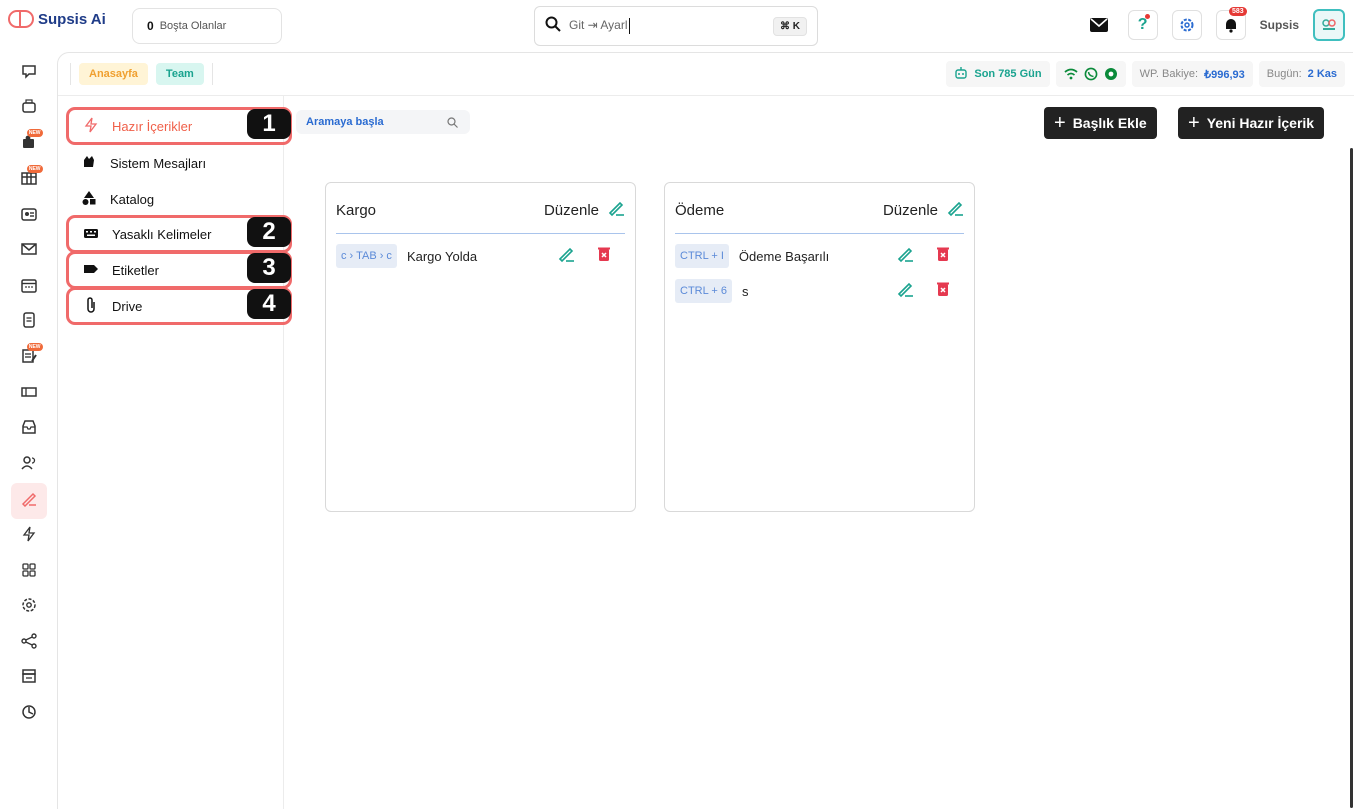  What do you see at coordinates (179, 270) in the screenshot?
I see `subnav-item-5: Etiketler 3` at bounding box center [179, 270].